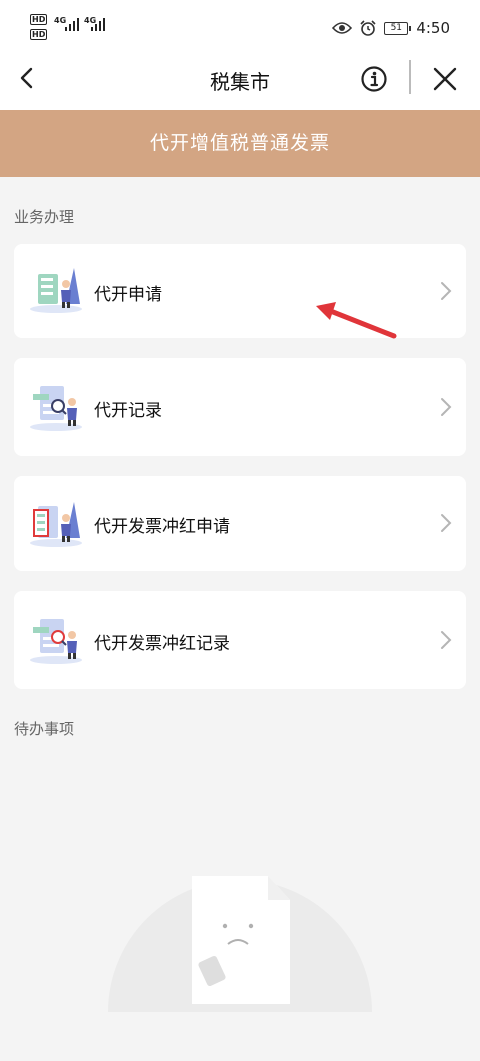 Image resolution: width=480 pixels, height=1061 pixels. I want to click on card-label: 代开发票冲红记录, so click(162, 644).